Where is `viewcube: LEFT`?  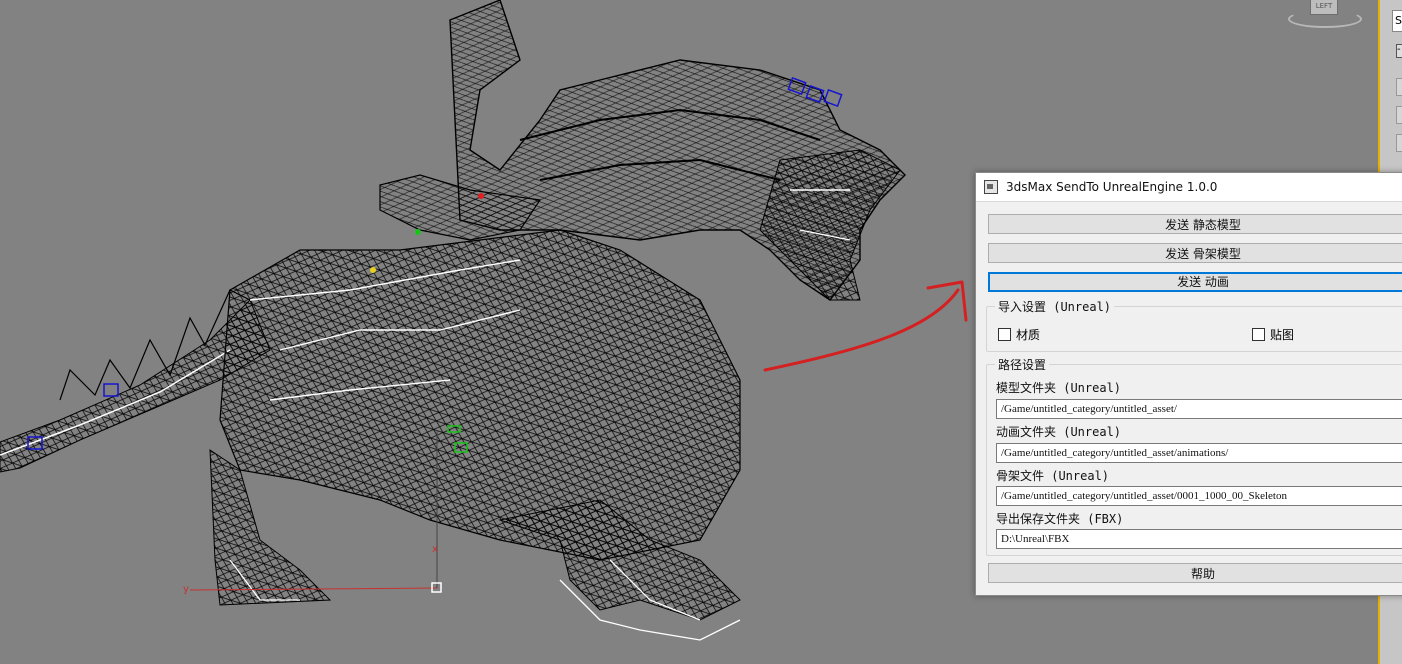 viewcube: LEFT is located at coordinates (1322, 14).